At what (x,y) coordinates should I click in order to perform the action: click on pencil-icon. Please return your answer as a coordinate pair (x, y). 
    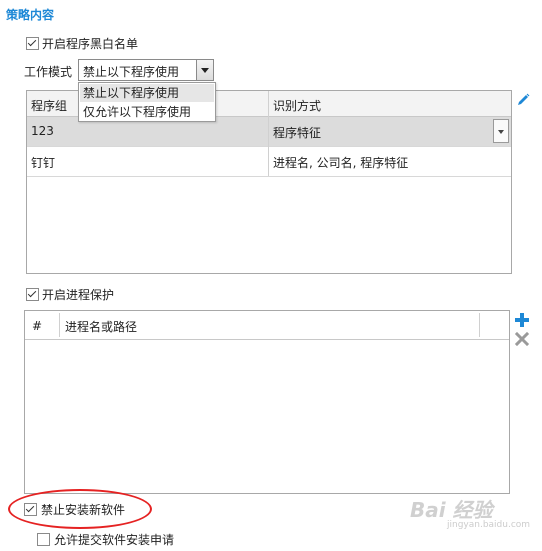
    Looking at the image, I should click on (523, 100).